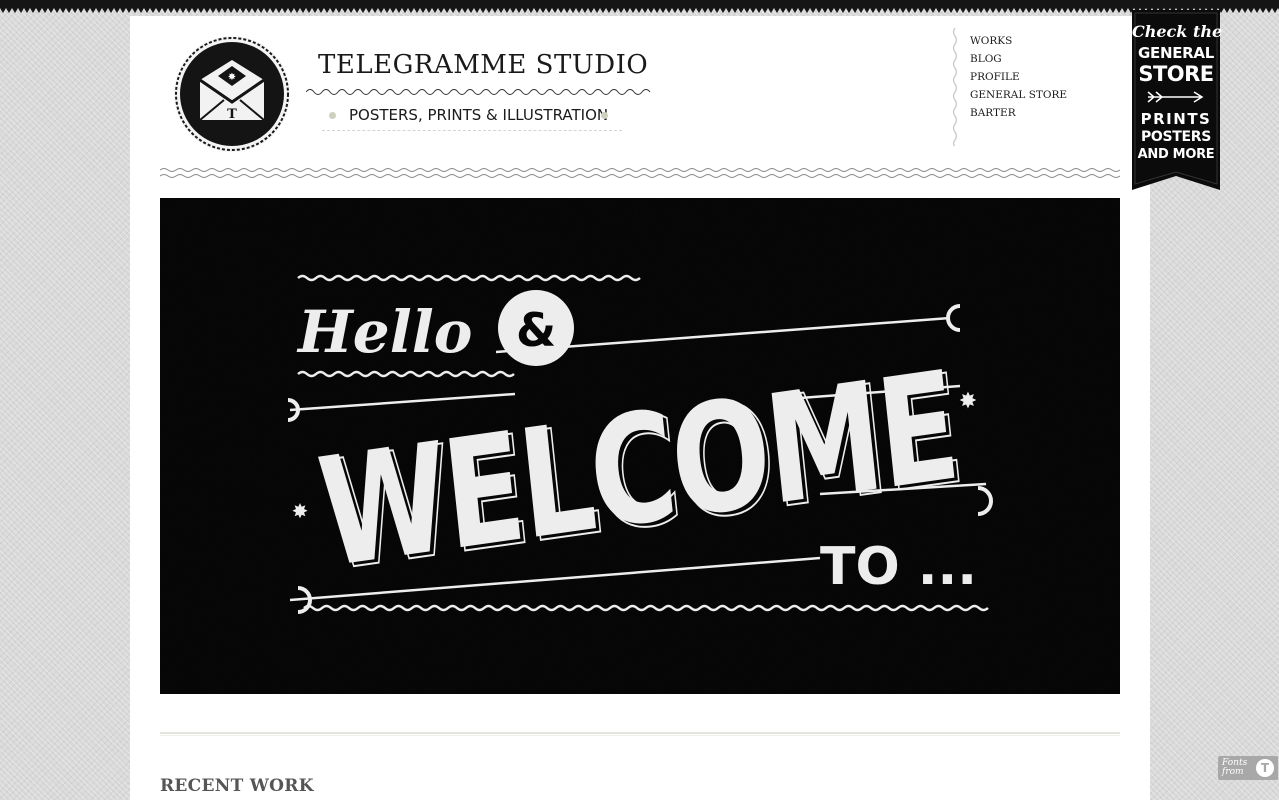 Image resolution: width=1279 pixels, height=800 pixels. What do you see at coordinates (1176, 53) in the screenshot?
I see `ribbon-general-text: GENERAL` at bounding box center [1176, 53].